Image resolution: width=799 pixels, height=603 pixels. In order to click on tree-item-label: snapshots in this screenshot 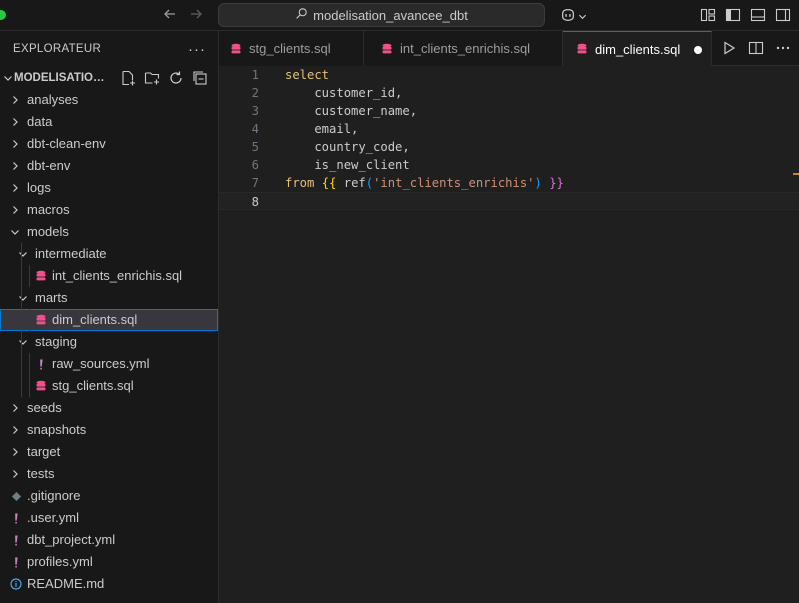, I will do `click(57, 429)`.